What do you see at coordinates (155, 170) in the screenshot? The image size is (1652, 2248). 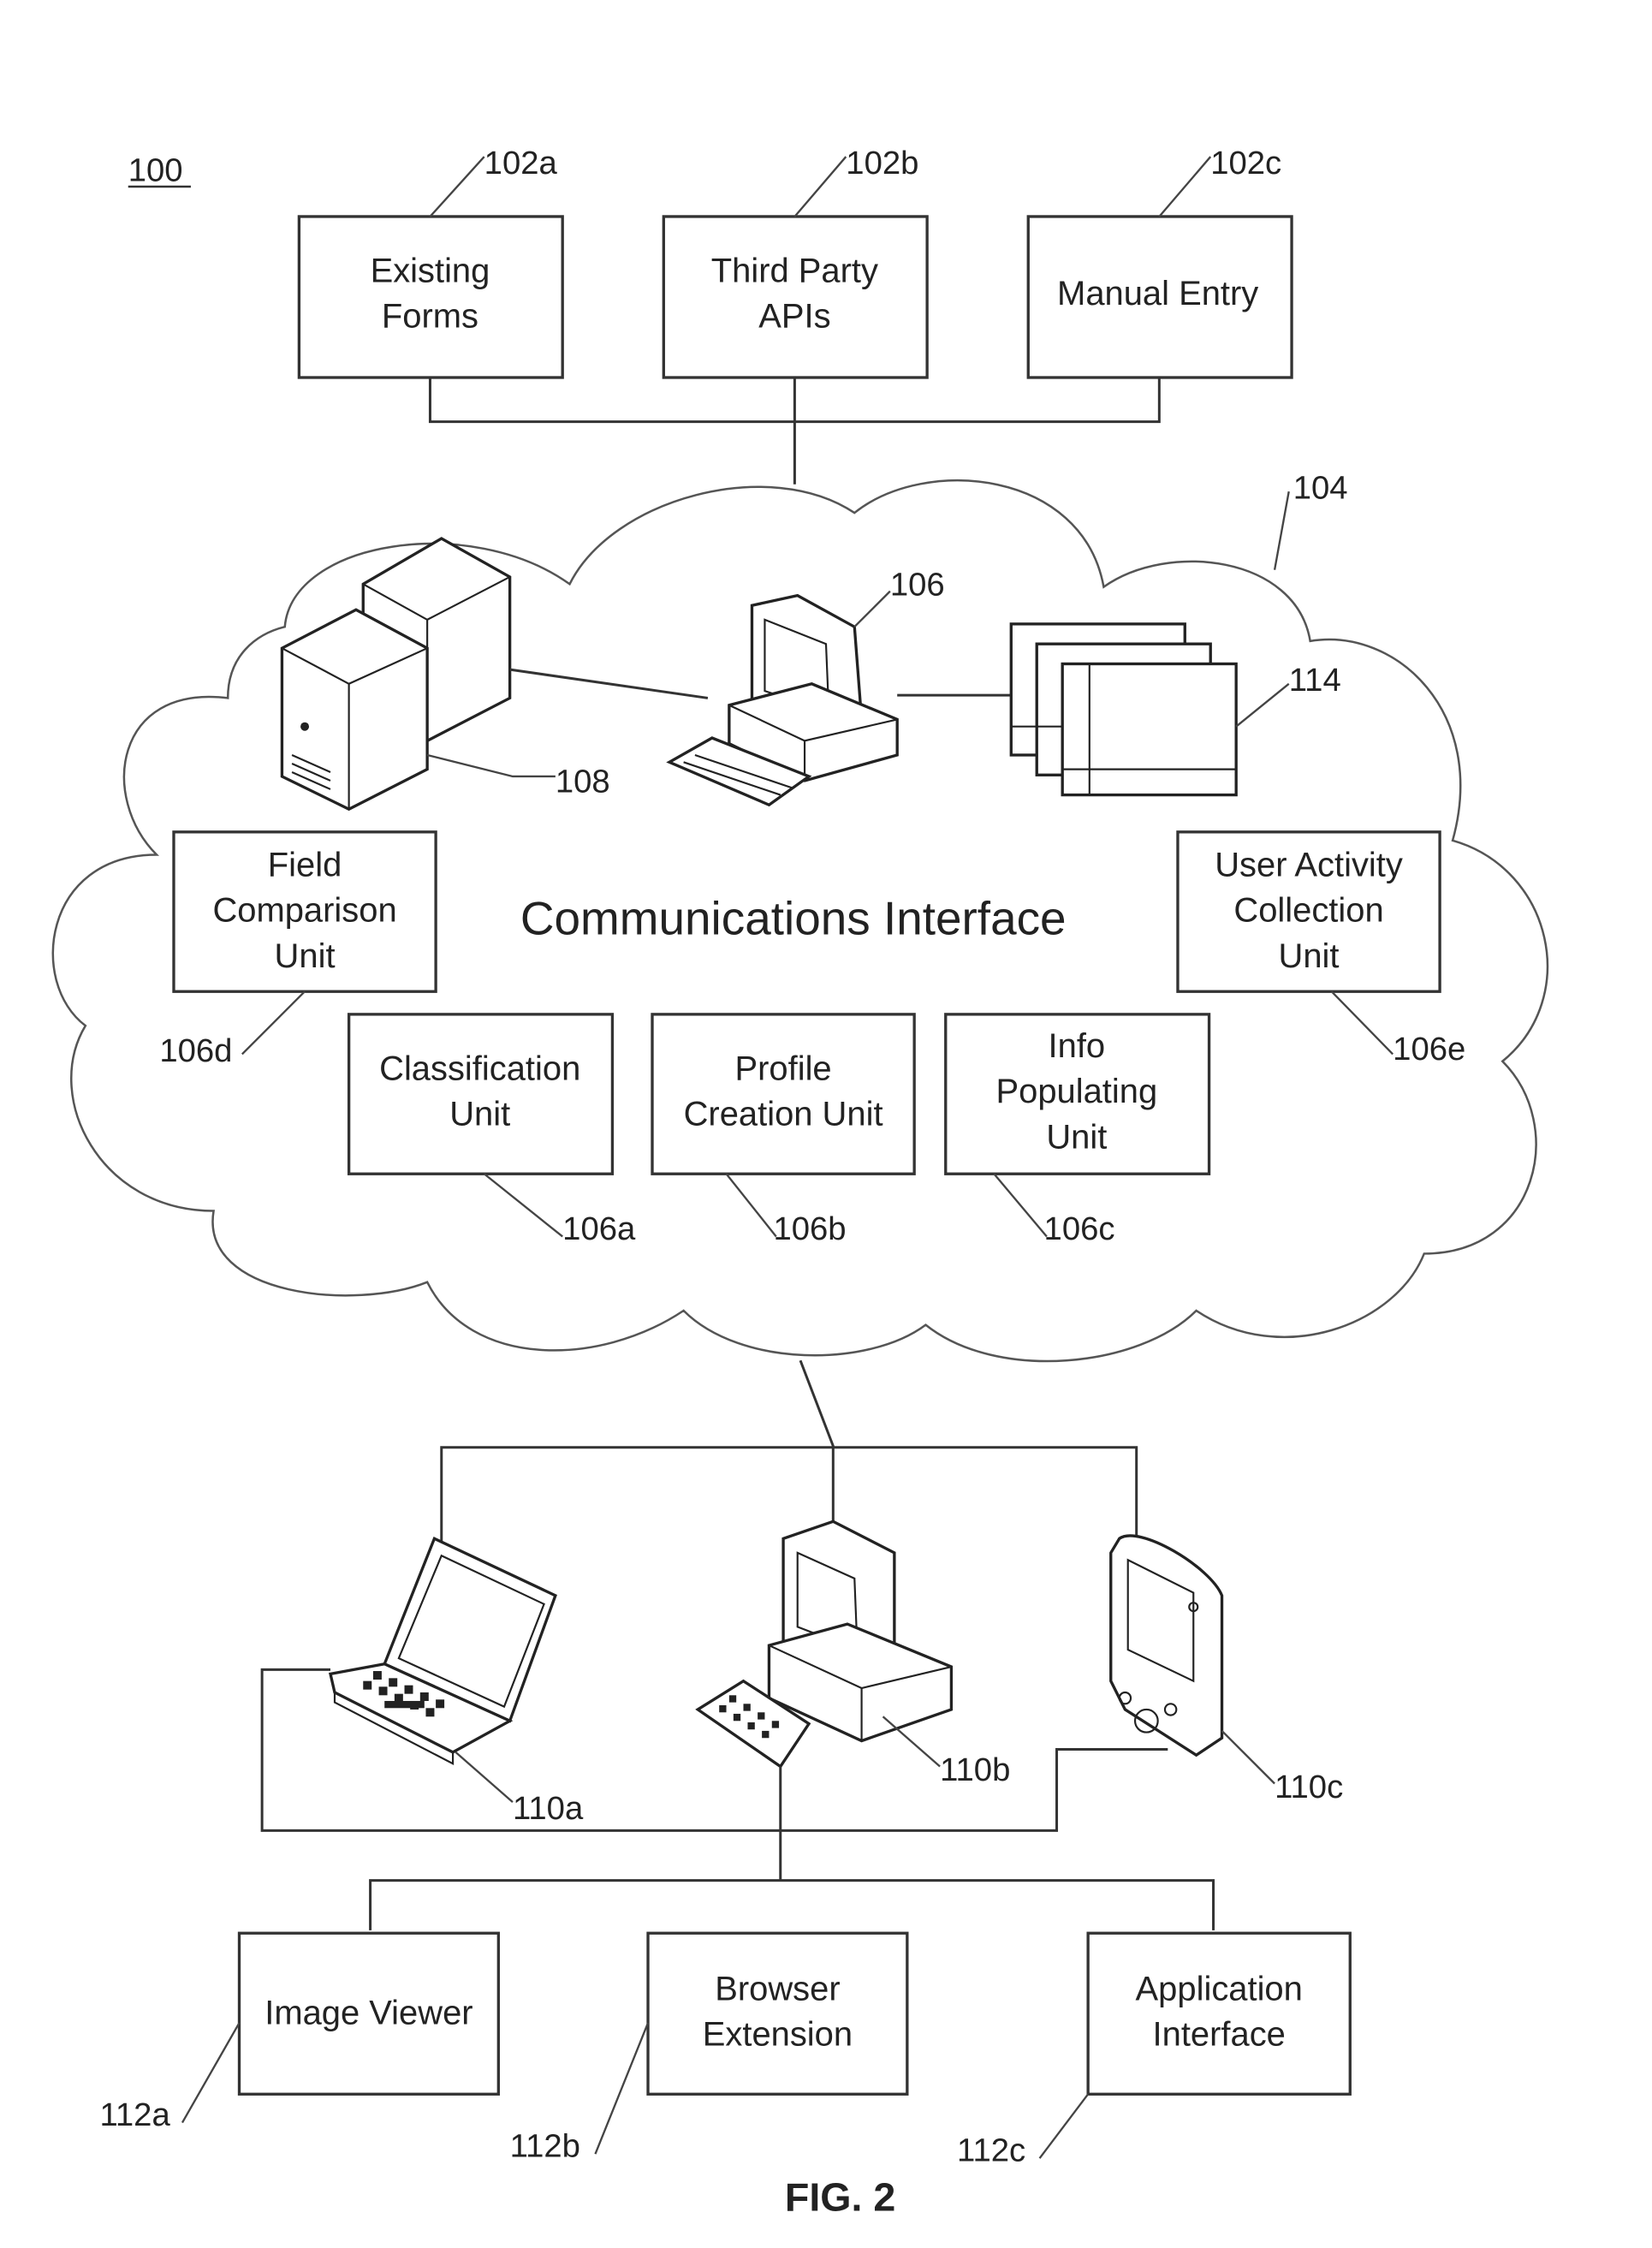 I see `system-reference: 100` at bounding box center [155, 170].